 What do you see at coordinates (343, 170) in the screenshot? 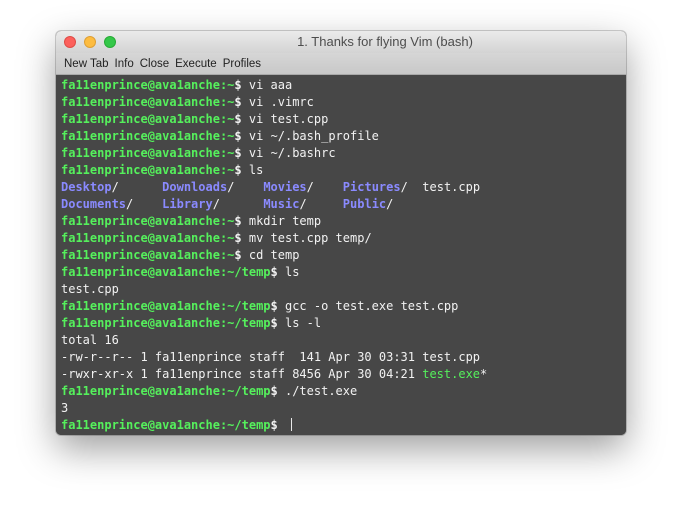
I see `prompt-line: fa11enprince@ava1anche:~$ ls` at bounding box center [343, 170].